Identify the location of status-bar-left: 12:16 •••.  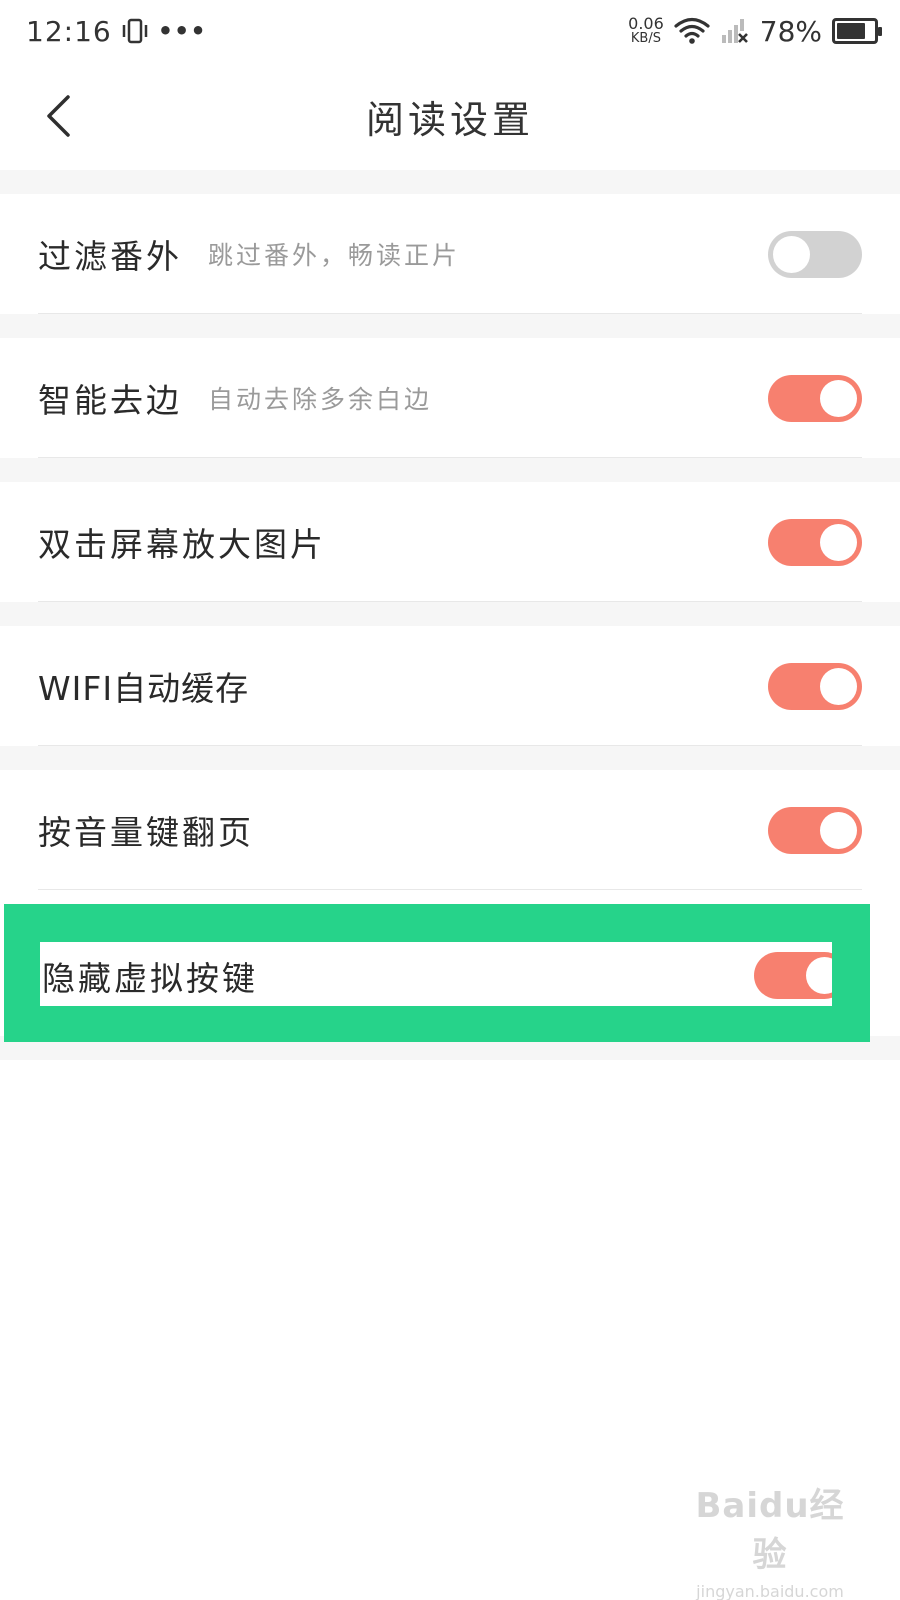
(116, 31).